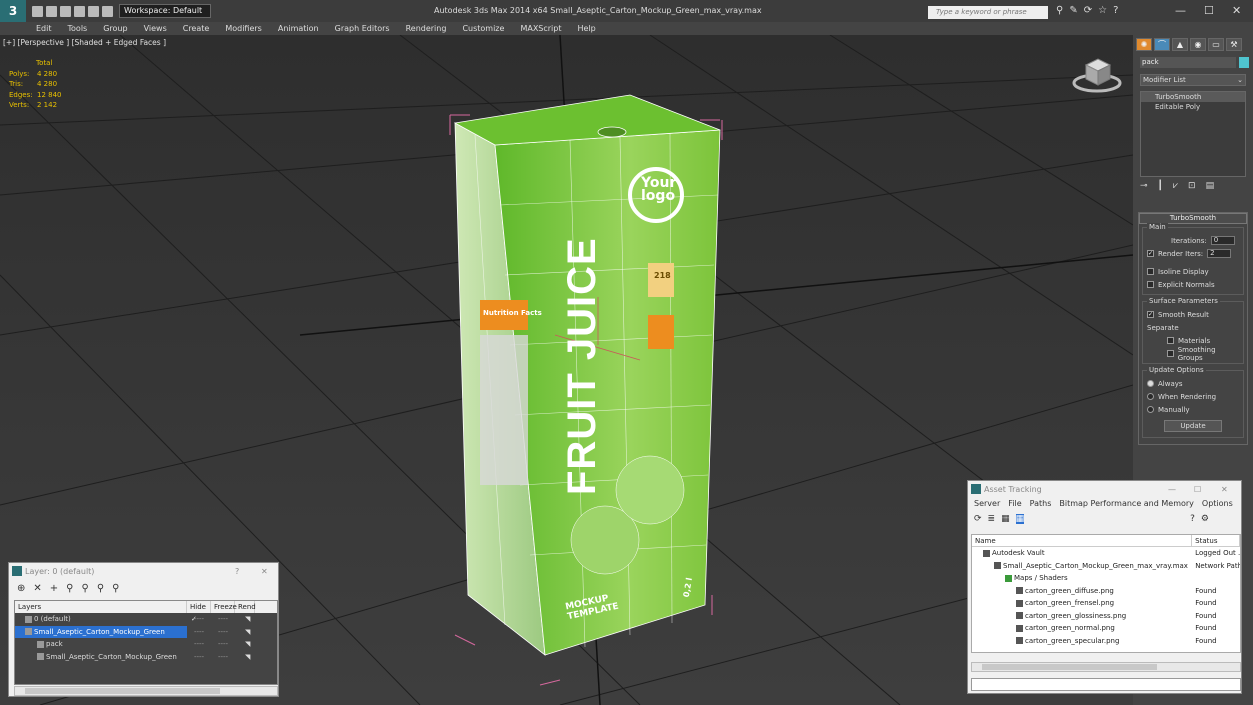  Describe the element at coordinates (1106, 591) in the screenshot. I see `asset-row: carton_green_diffuse.png Found` at that location.